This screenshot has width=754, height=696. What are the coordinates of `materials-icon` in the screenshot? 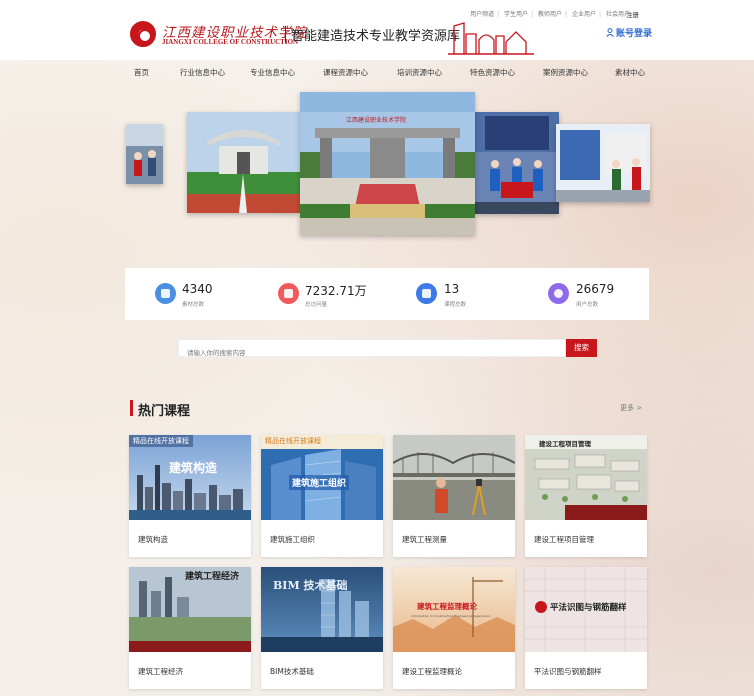 It's located at (165, 293).